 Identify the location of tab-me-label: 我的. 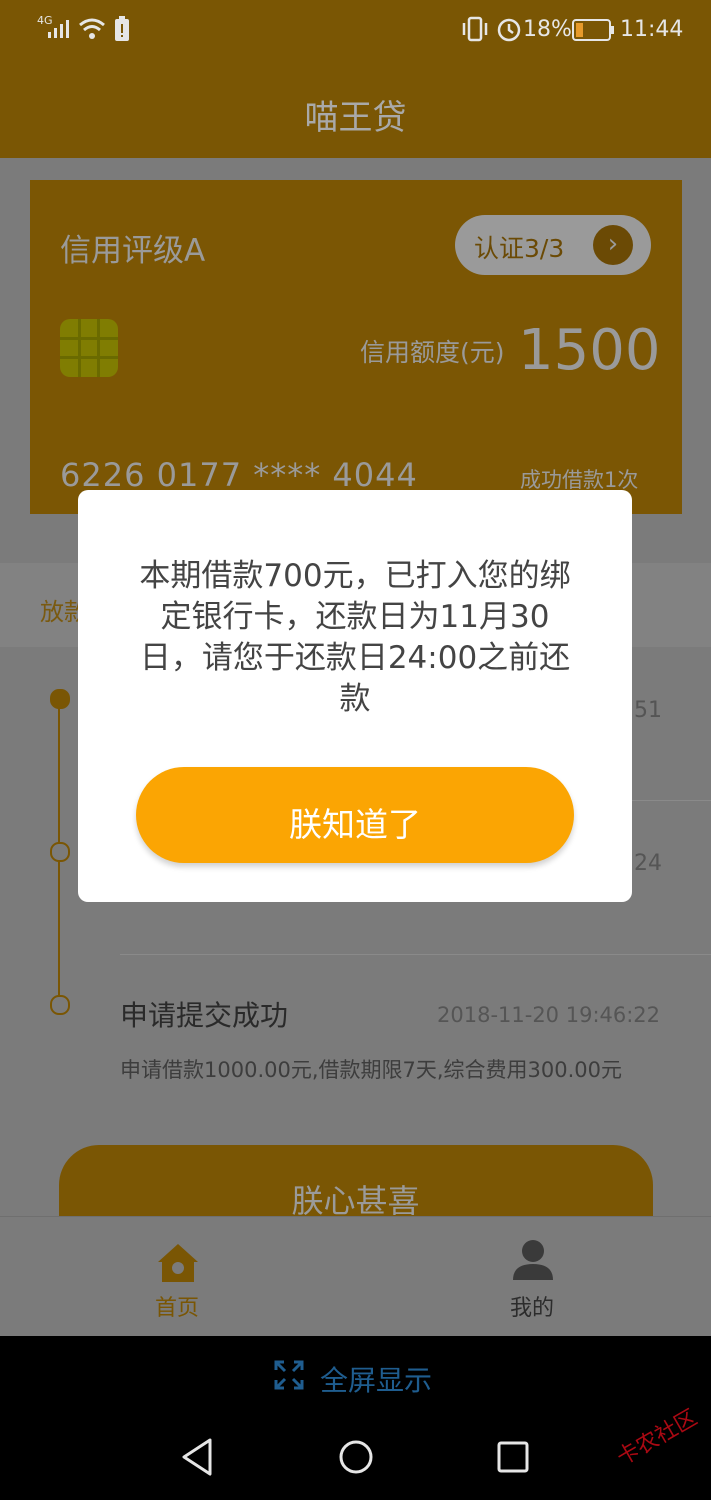
(532, 1308).